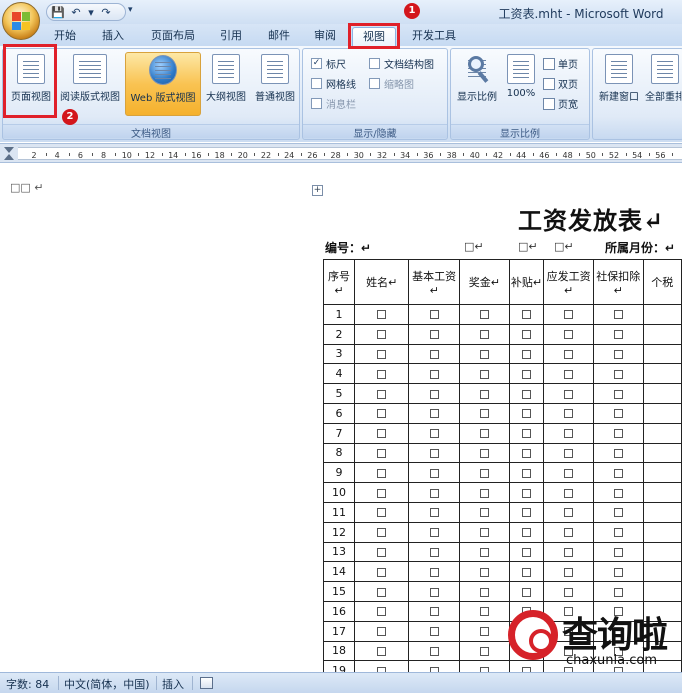  I want to click on customize-qat-icon: ▾, so click(130, 10).